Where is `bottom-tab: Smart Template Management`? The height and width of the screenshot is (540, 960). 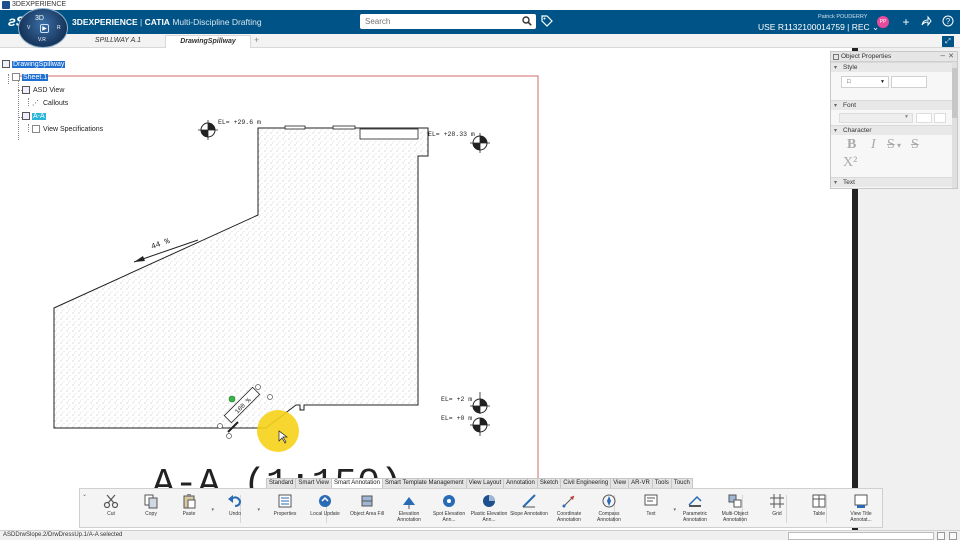
bottom-tab: Smart Template Management is located at coordinates (424, 483).